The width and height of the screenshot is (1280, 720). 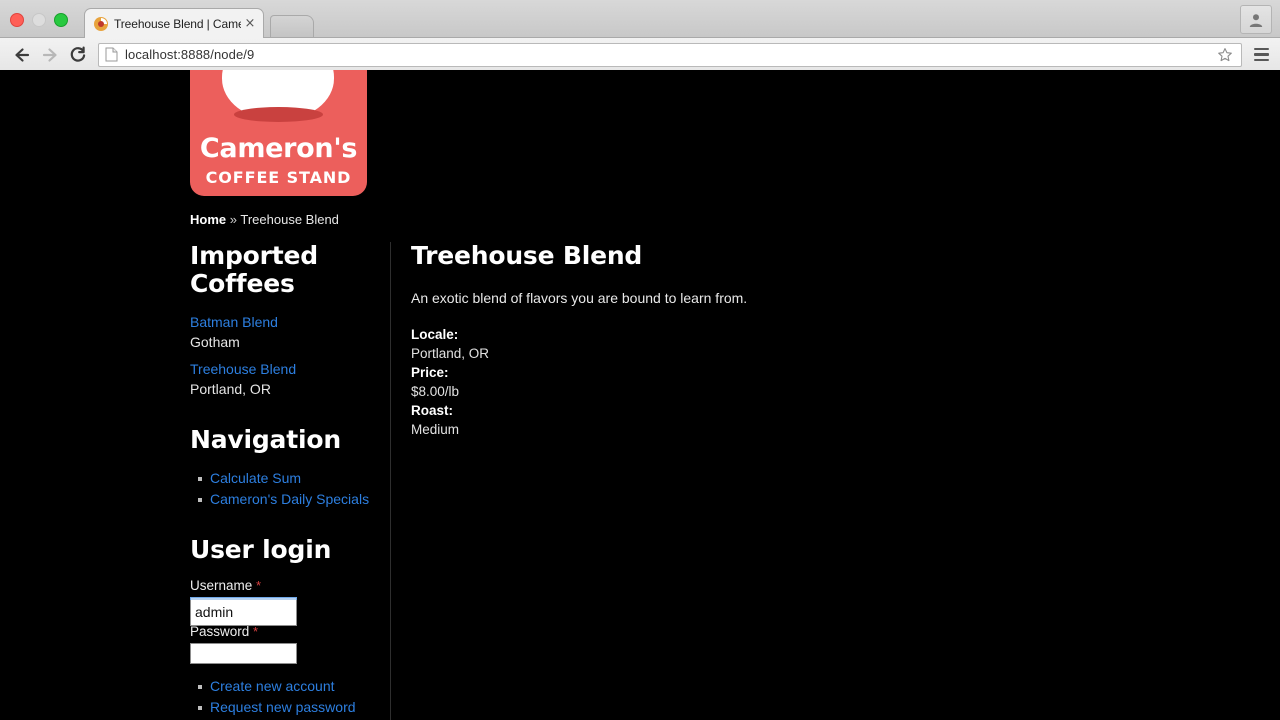 I want to click on coffee-link-treehouse-blend: Treehouse Blend, so click(x=285, y=369).